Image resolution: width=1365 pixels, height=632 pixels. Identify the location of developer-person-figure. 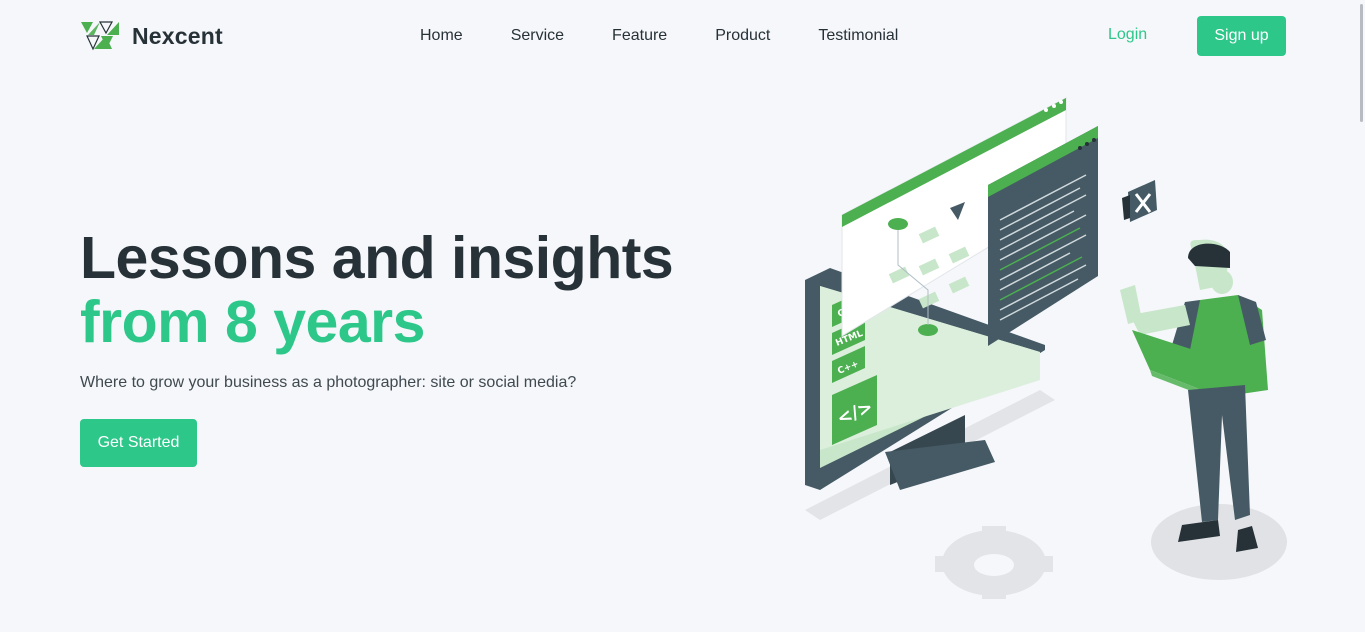
(1194, 395).